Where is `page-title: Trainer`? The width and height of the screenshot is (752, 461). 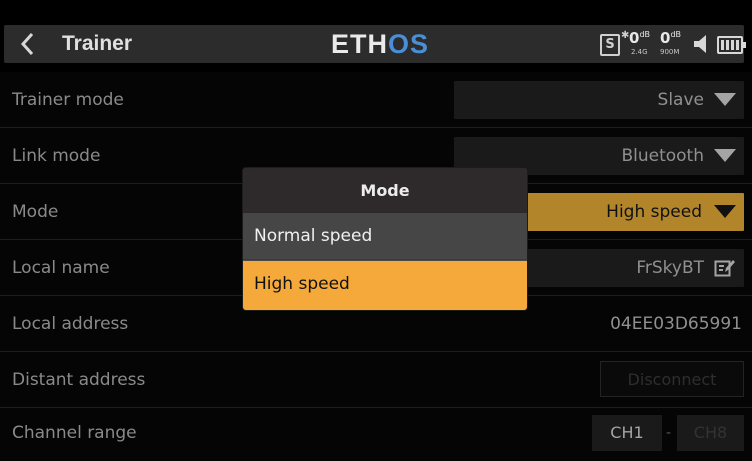
page-title: Trainer is located at coordinates (97, 43).